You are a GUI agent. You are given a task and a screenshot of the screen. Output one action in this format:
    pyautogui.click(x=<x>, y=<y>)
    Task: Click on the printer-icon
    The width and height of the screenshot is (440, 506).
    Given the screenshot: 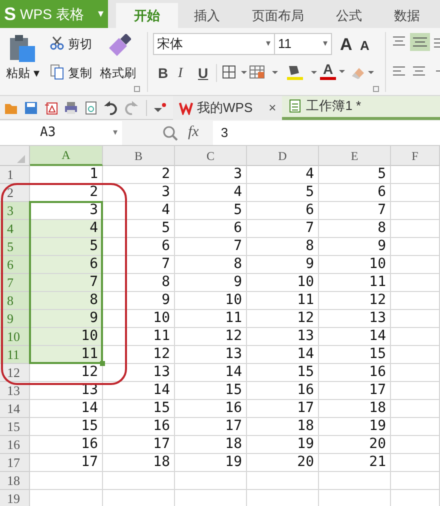 What is the action you would take?
    pyautogui.click(x=71, y=107)
    